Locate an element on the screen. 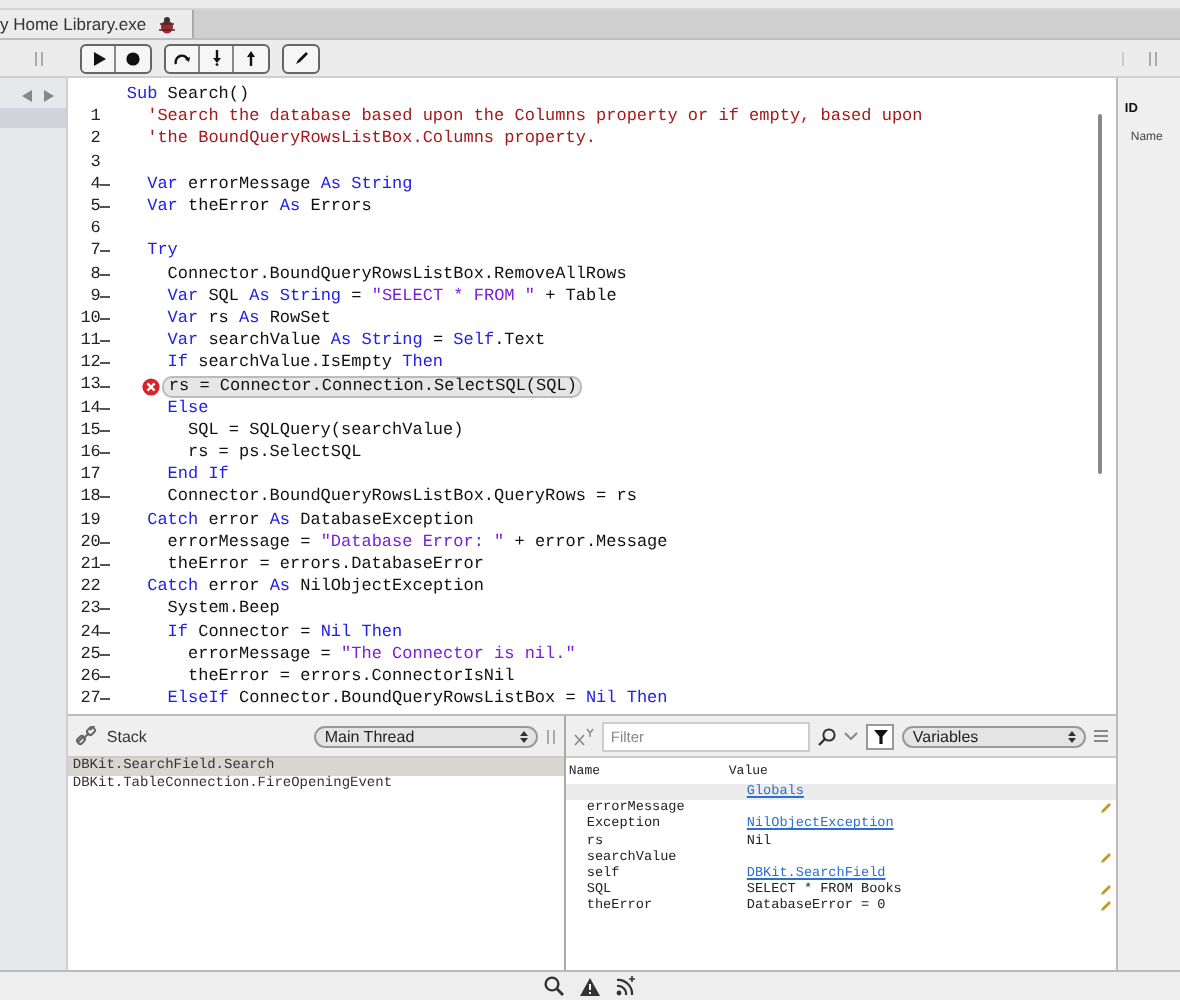 The image size is (1180, 1000). line-number: 19 is located at coordinates (89, 520).